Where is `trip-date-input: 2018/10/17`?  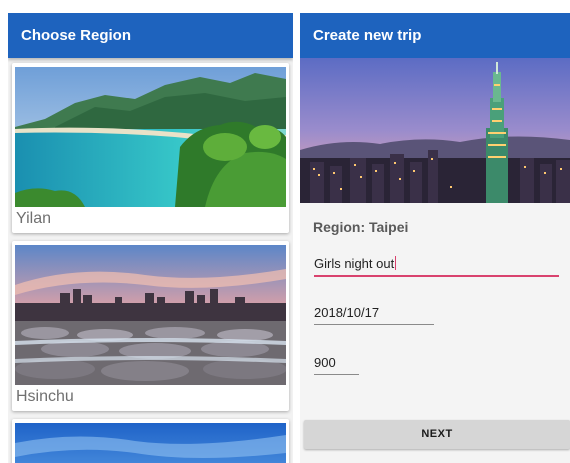 trip-date-input: 2018/10/17 is located at coordinates (374, 315).